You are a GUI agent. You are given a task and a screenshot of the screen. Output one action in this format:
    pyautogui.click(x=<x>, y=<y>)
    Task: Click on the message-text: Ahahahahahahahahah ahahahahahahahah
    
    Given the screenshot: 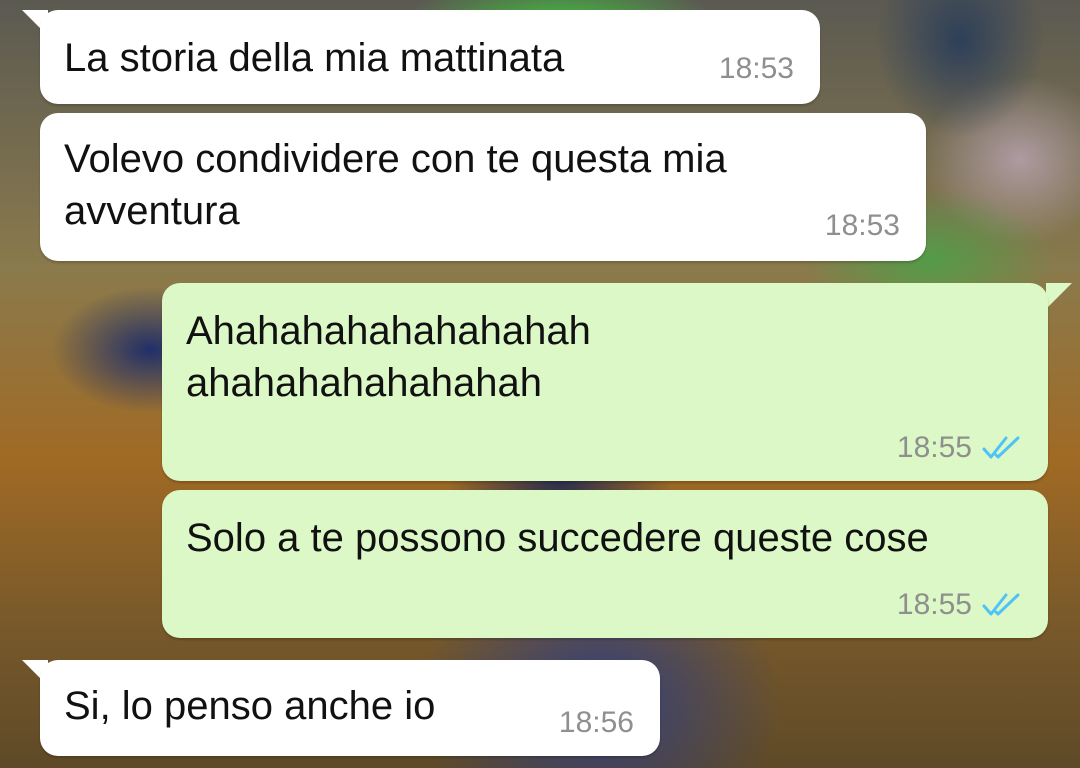 What is the action you would take?
    pyautogui.click(x=388, y=357)
    